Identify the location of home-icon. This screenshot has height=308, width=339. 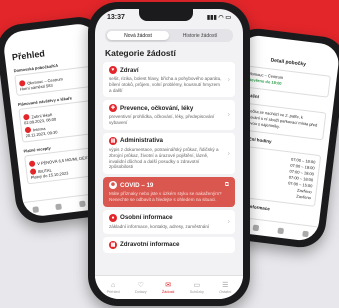
(35, 209).